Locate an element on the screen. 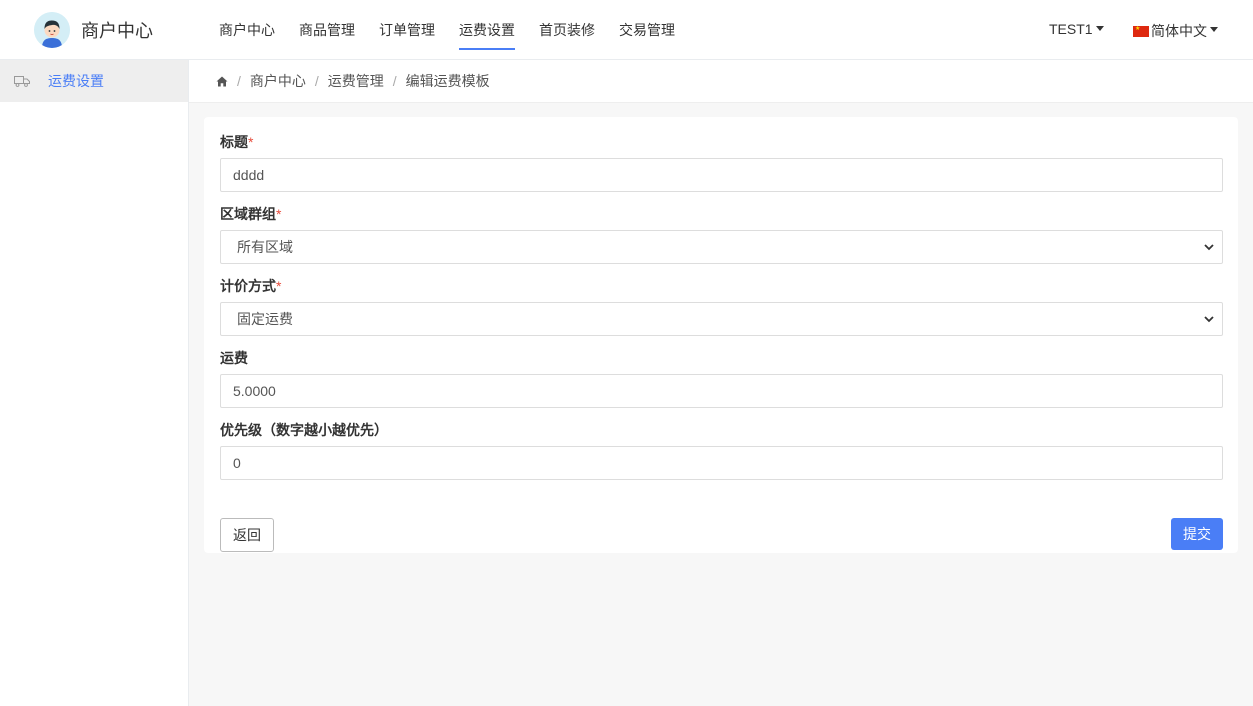  nav-item-orders: 订单管理 is located at coordinates (407, 30).